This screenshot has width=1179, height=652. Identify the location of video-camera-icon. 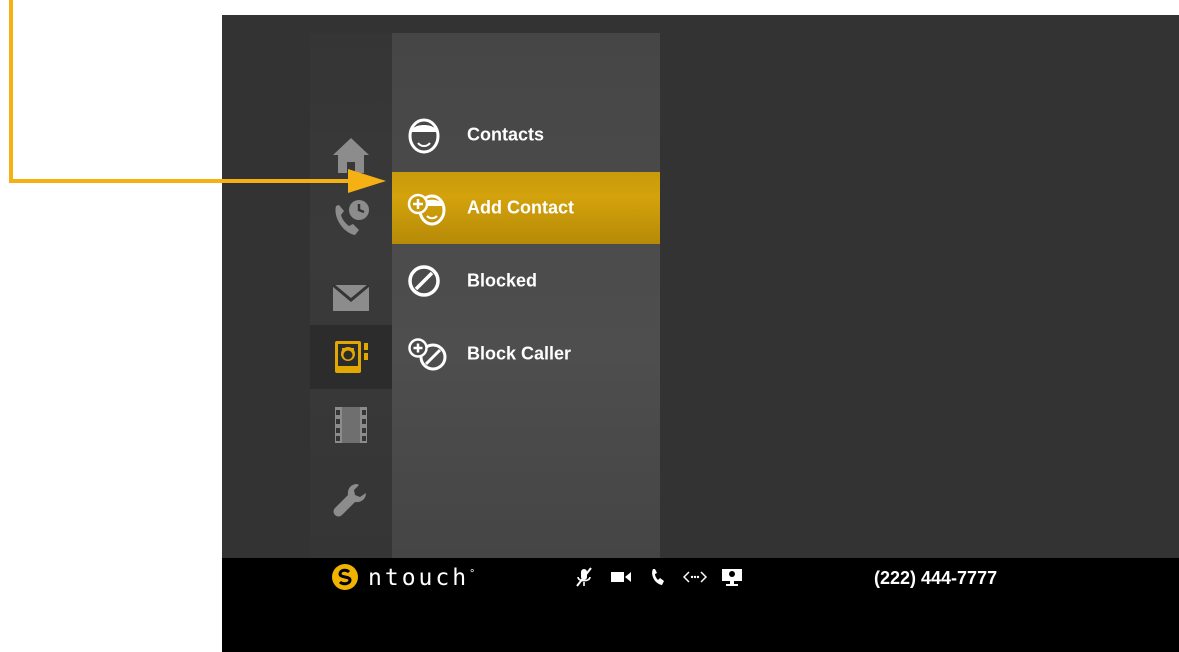
(621, 577).